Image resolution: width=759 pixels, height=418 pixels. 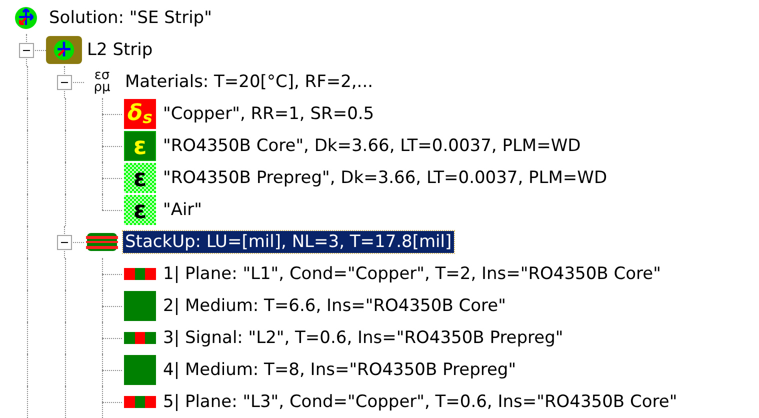 What do you see at coordinates (288, 242) in the screenshot?
I see `tree-item-label: StackUp: LU=[mil], NL=3, T=17.8[mil]` at bounding box center [288, 242].